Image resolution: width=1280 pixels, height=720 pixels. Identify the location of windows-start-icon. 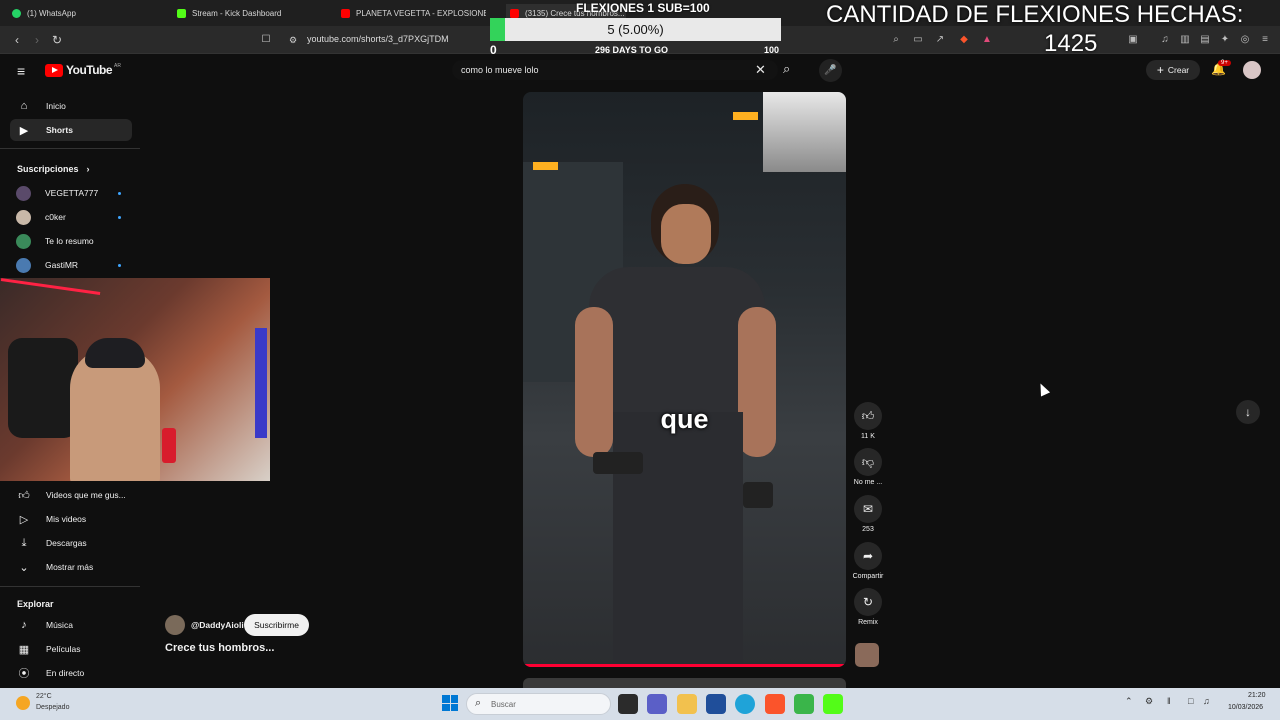
(450, 703).